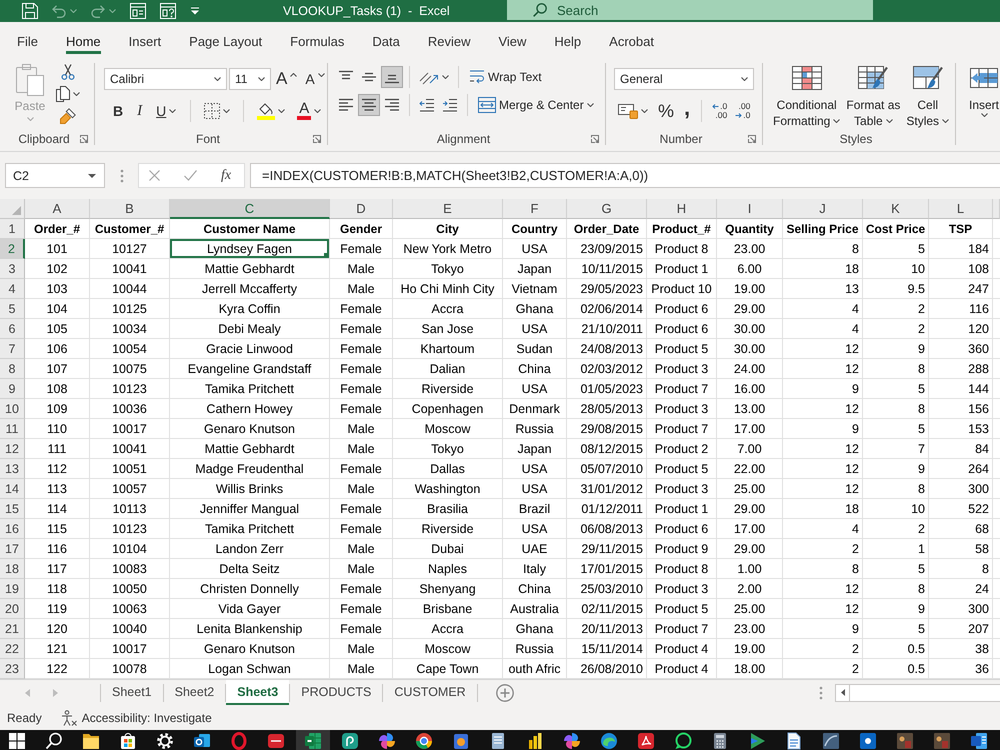  I want to click on ribbon-tab: Data, so click(386, 41).